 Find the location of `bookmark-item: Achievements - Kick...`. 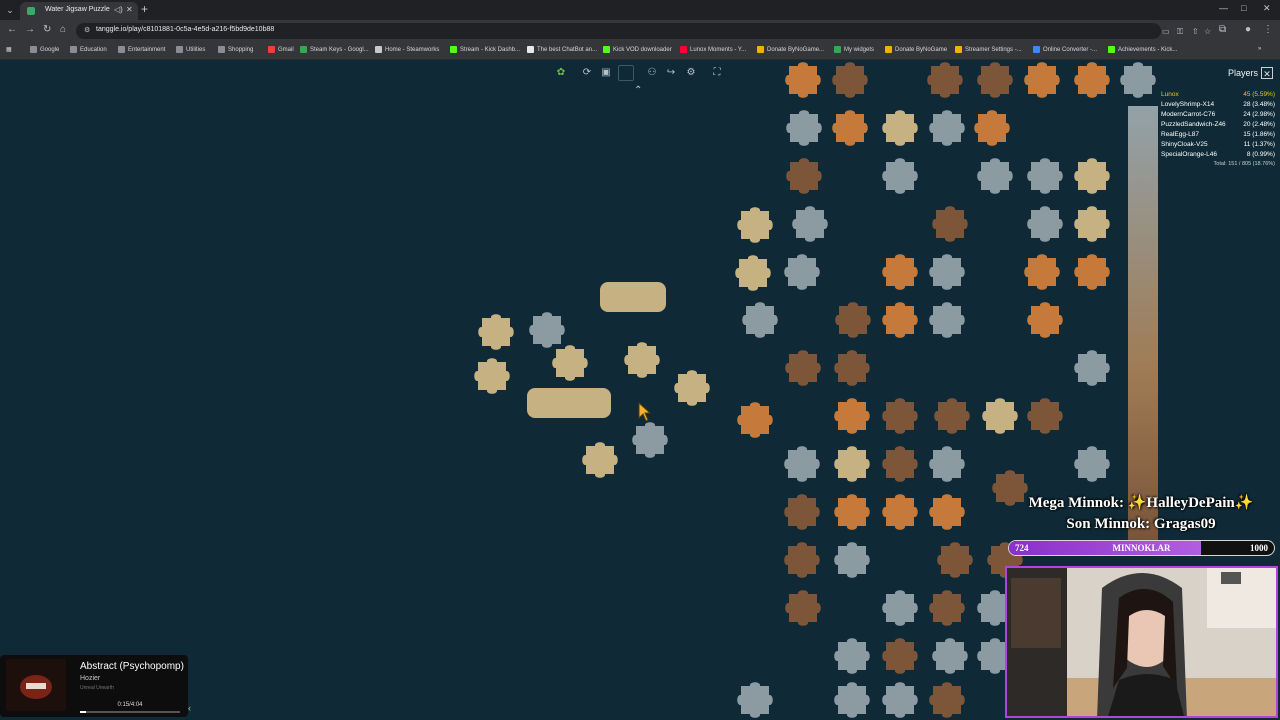

bookmark-item: Achievements - Kick... is located at coordinates (1142, 49).